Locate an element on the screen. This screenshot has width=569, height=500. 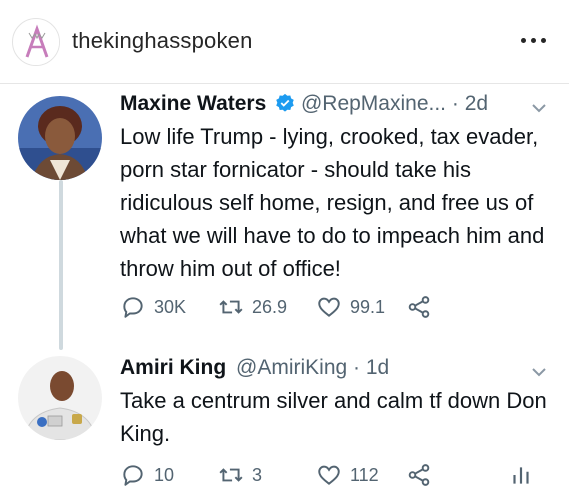
tweet-header: Amiri King @AmiriKing · 1d is located at coordinates (254, 368).